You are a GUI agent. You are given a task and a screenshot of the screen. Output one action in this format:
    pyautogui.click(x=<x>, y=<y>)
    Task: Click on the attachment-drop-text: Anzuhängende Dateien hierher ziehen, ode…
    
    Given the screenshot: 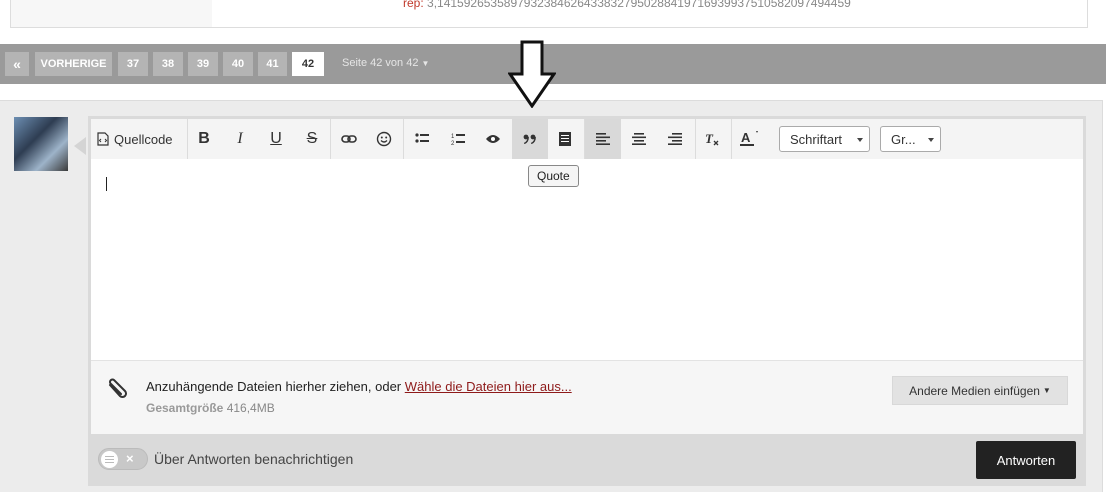 What is the action you would take?
    pyautogui.click(x=275, y=386)
    